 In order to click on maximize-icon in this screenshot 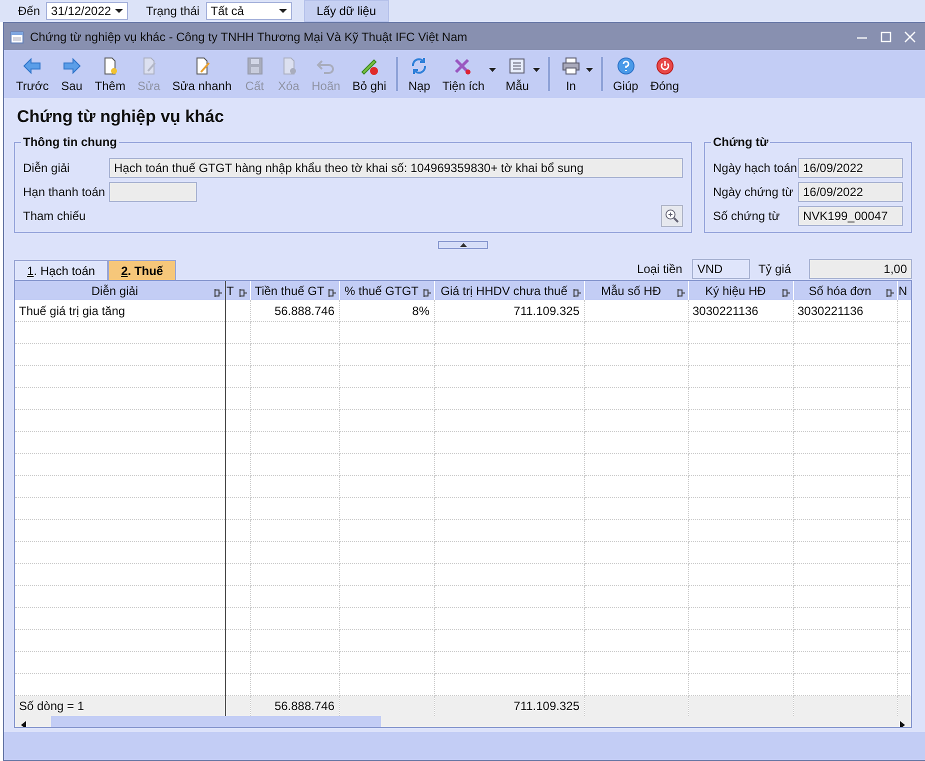, I will do `click(886, 37)`.